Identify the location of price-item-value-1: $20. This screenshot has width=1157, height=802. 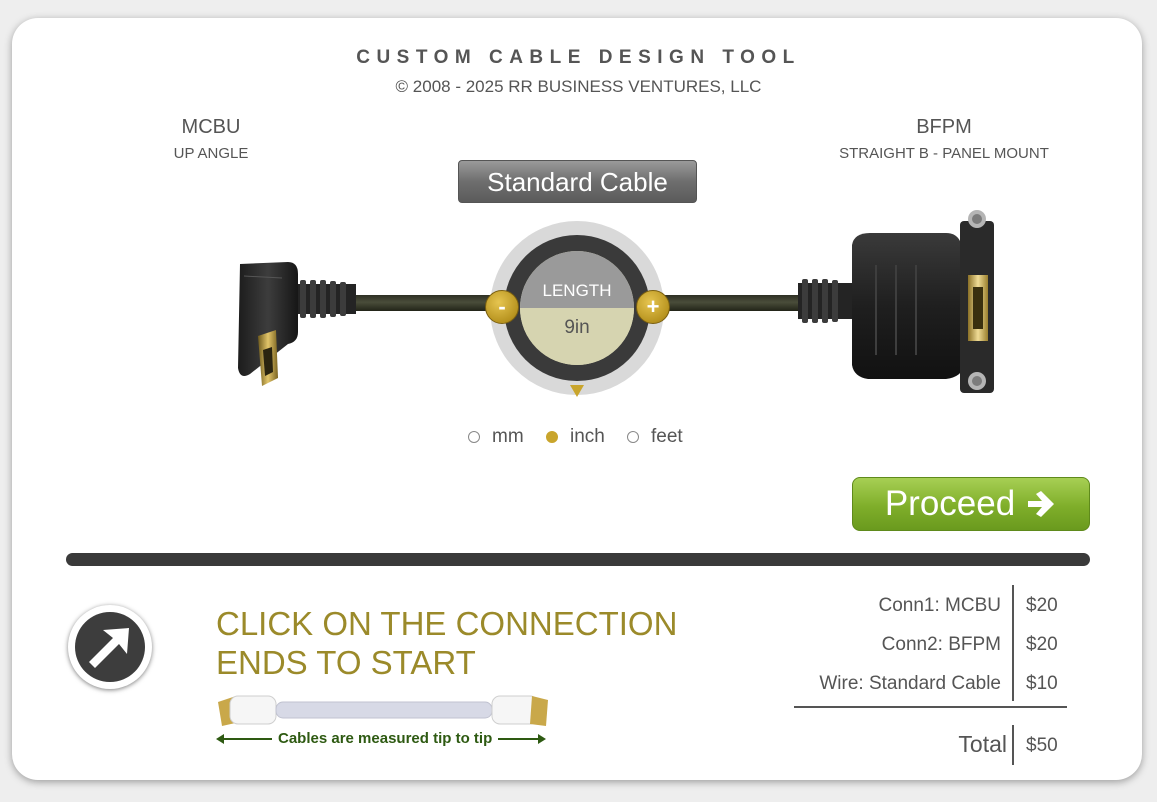
(1042, 605).